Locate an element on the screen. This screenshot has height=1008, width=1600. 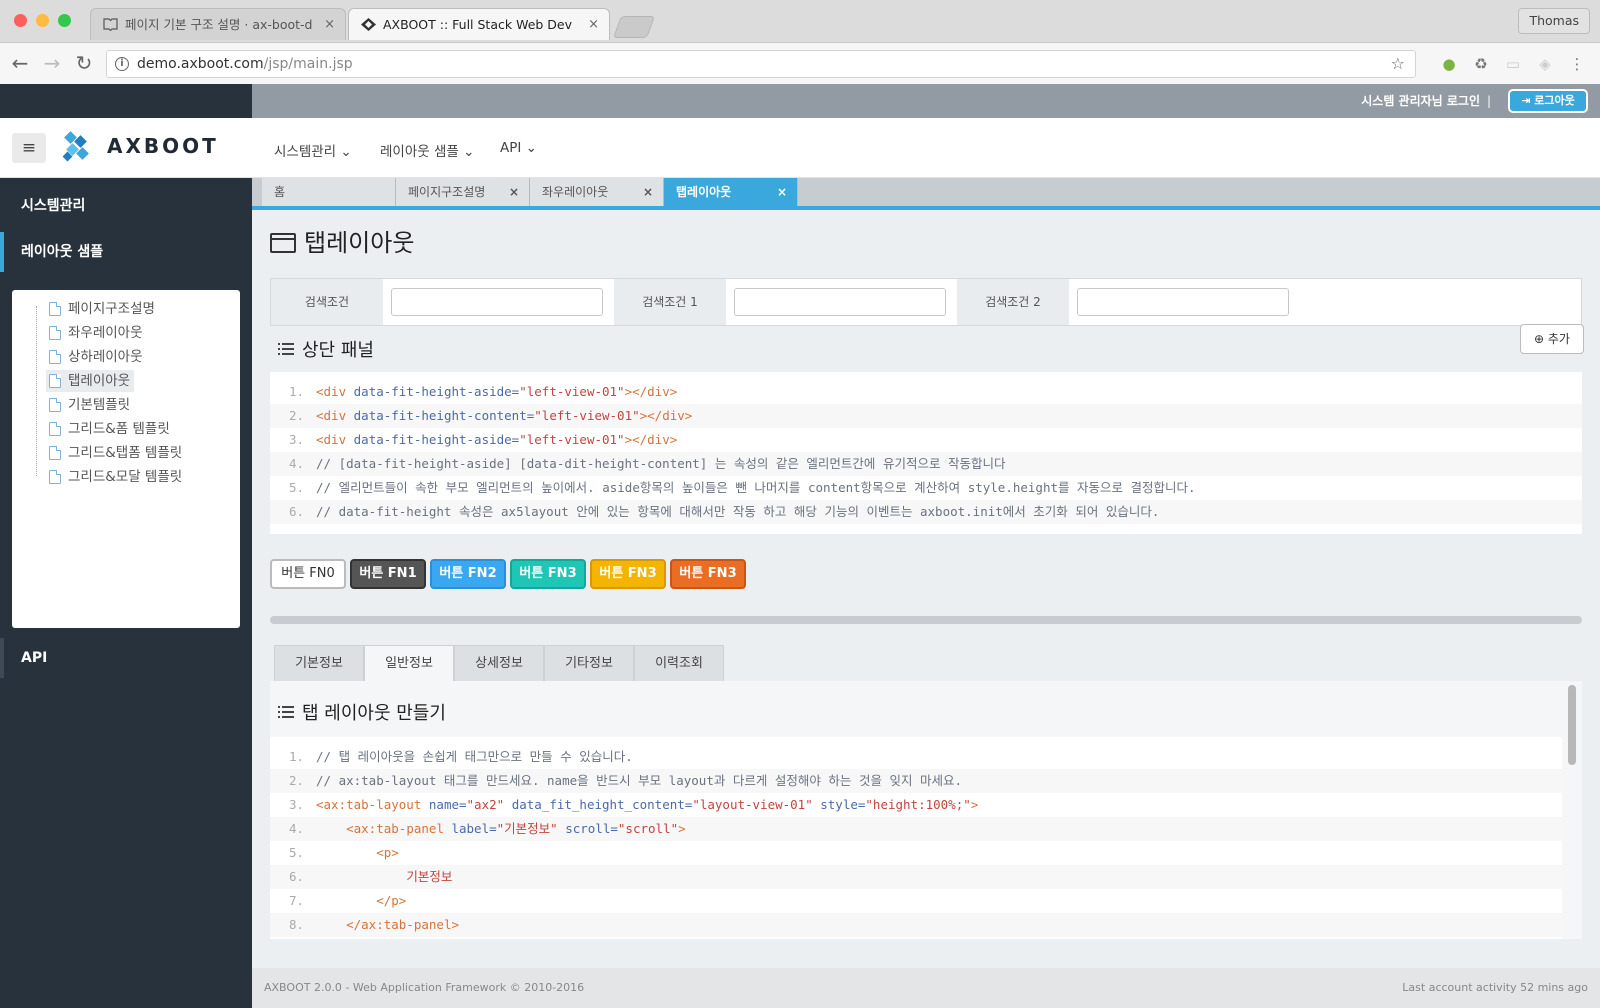
line-number: 6. is located at coordinates (296, 511).